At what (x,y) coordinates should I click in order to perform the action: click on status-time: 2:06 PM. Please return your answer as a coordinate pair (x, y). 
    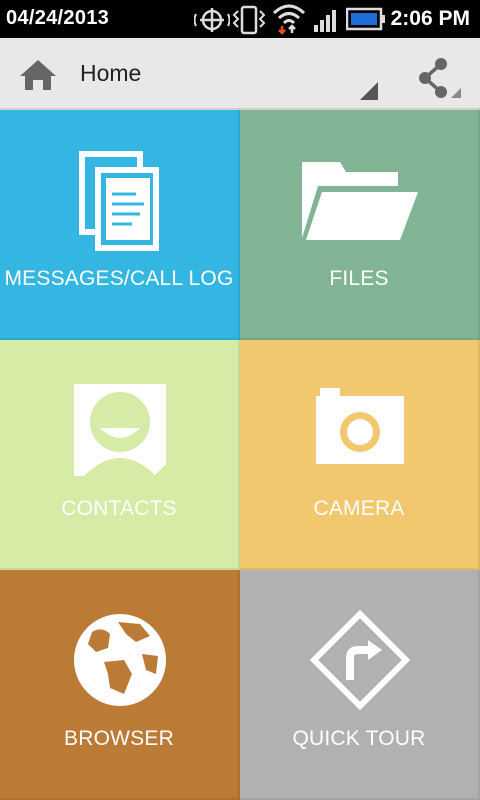
    Looking at the image, I should click on (430, 18).